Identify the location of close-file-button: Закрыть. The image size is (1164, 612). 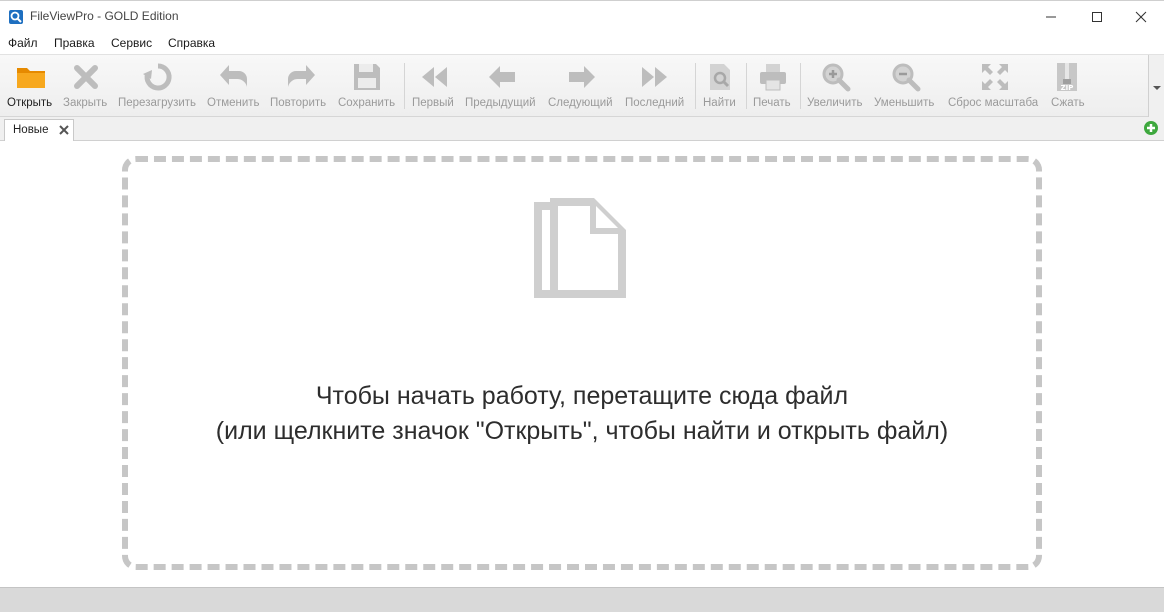
(87, 85).